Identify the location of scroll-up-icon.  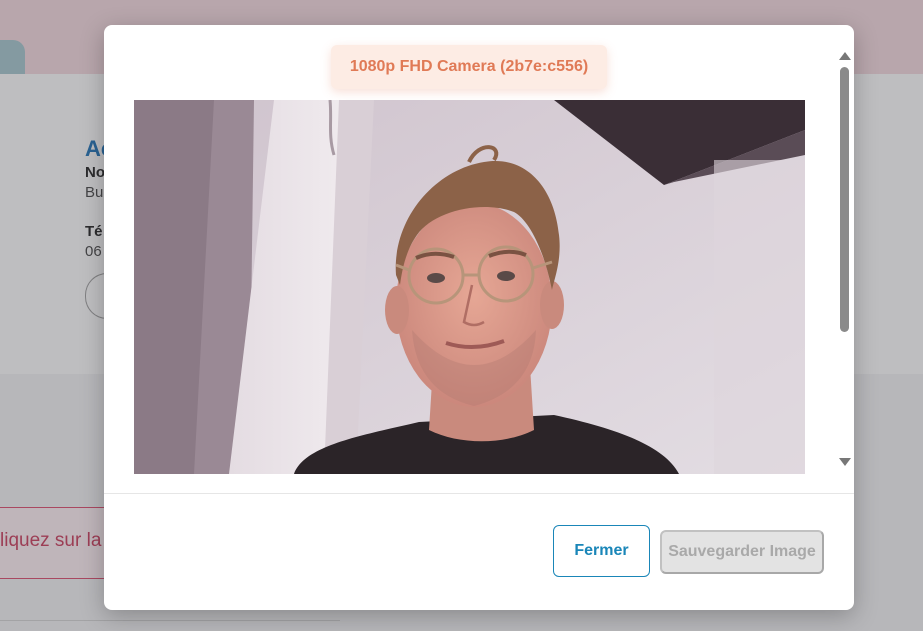
(845, 56).